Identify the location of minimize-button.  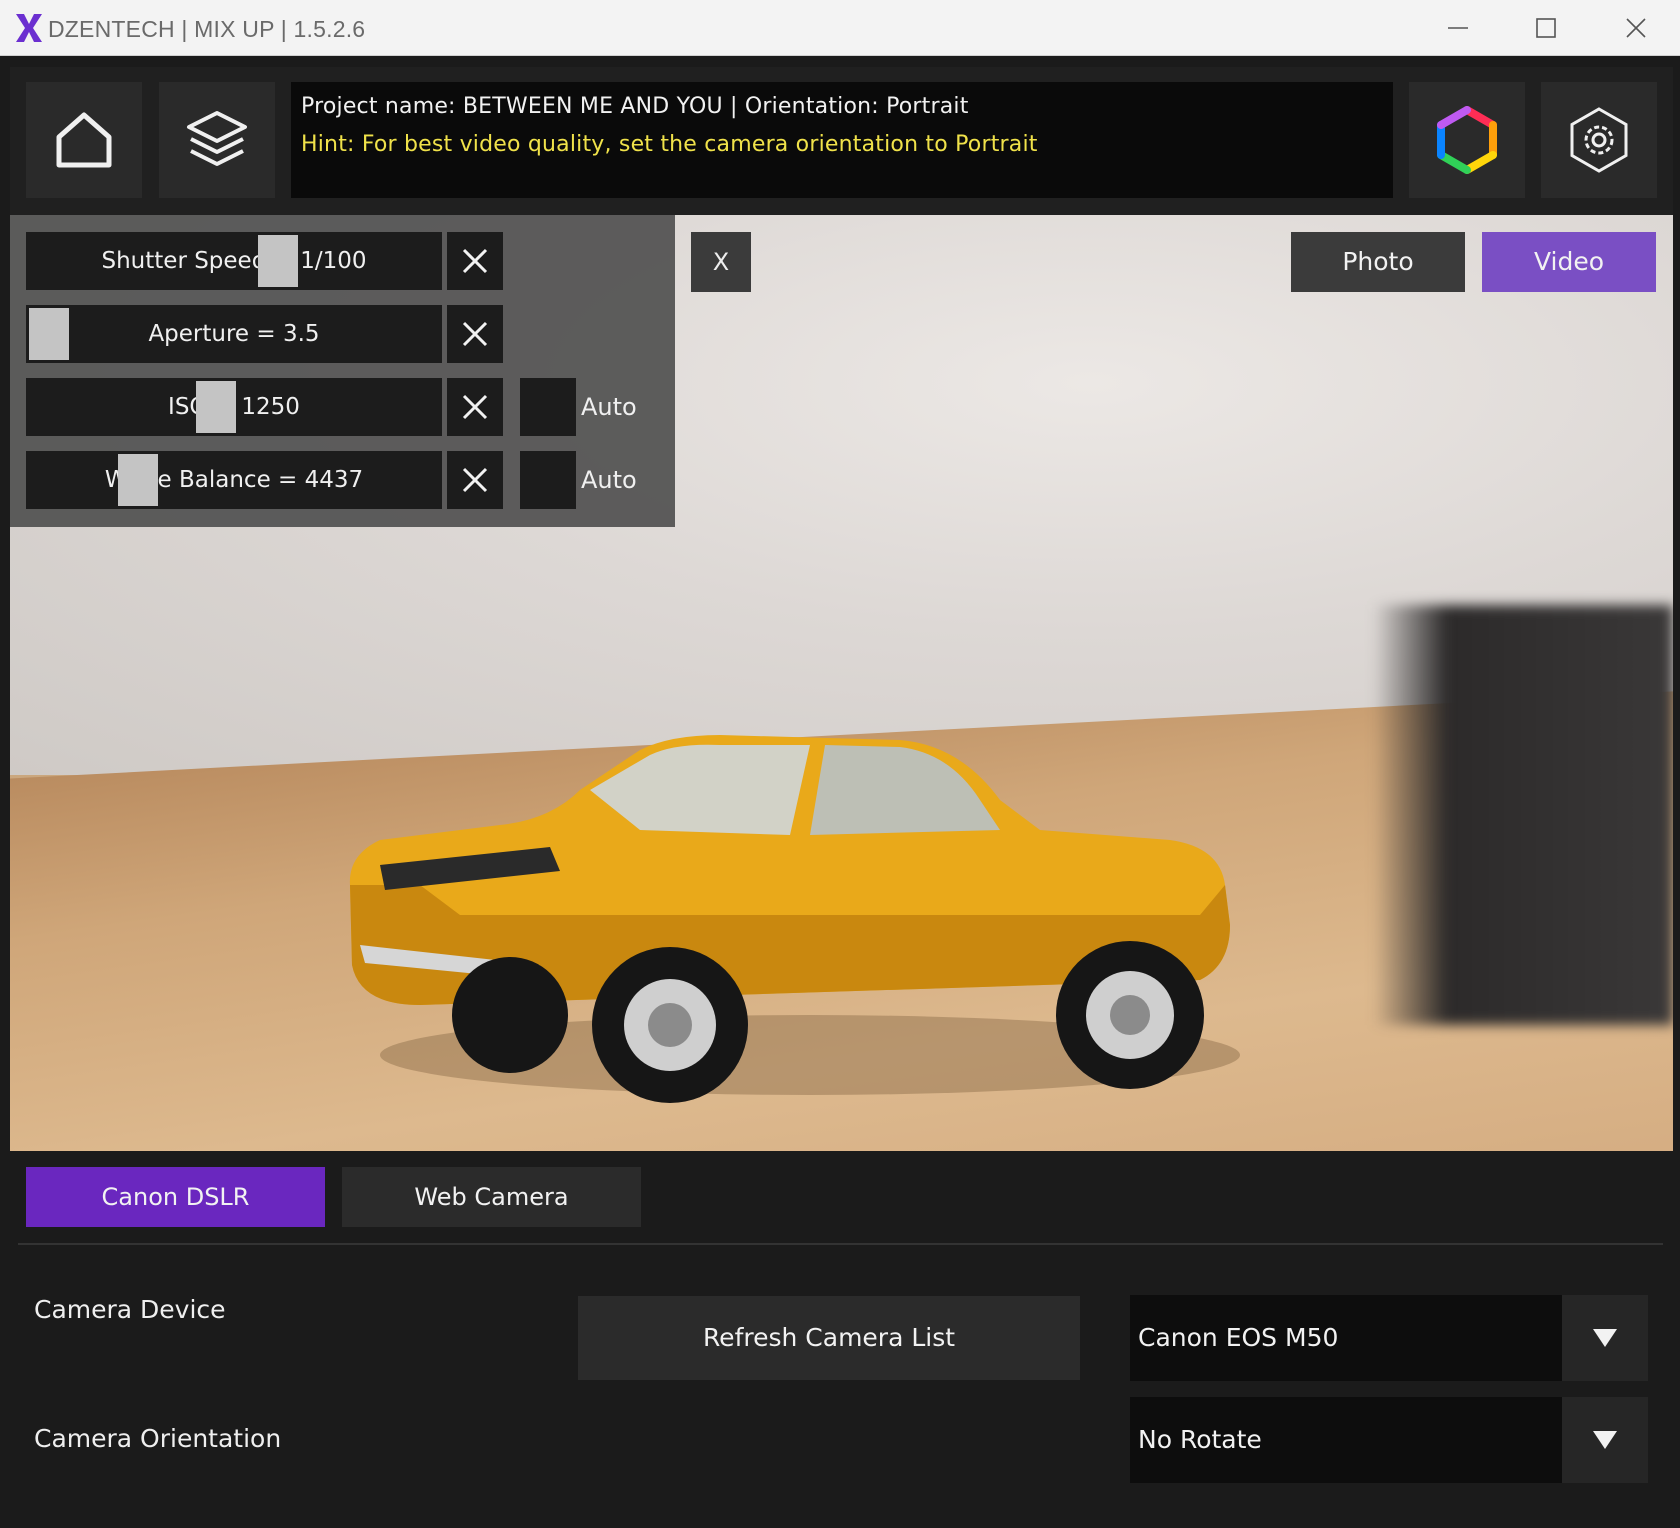
(1458, 28).